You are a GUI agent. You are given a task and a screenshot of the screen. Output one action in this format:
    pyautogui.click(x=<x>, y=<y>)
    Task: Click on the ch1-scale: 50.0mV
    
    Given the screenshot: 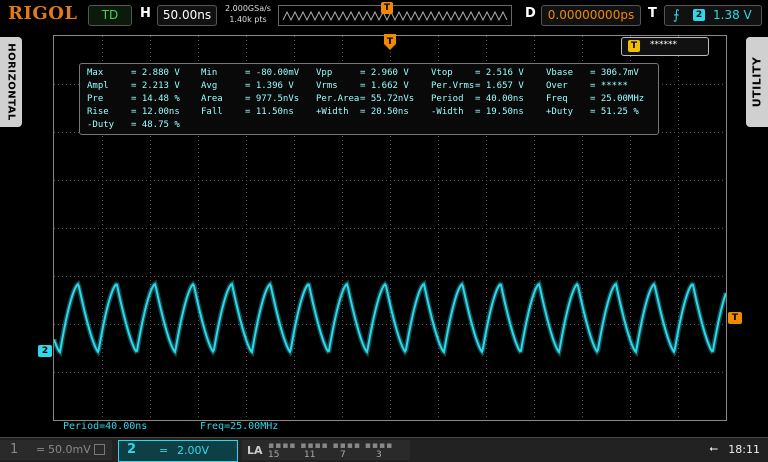 What is the action you would take?
    pyautogui.click(x=69, y=449)
    